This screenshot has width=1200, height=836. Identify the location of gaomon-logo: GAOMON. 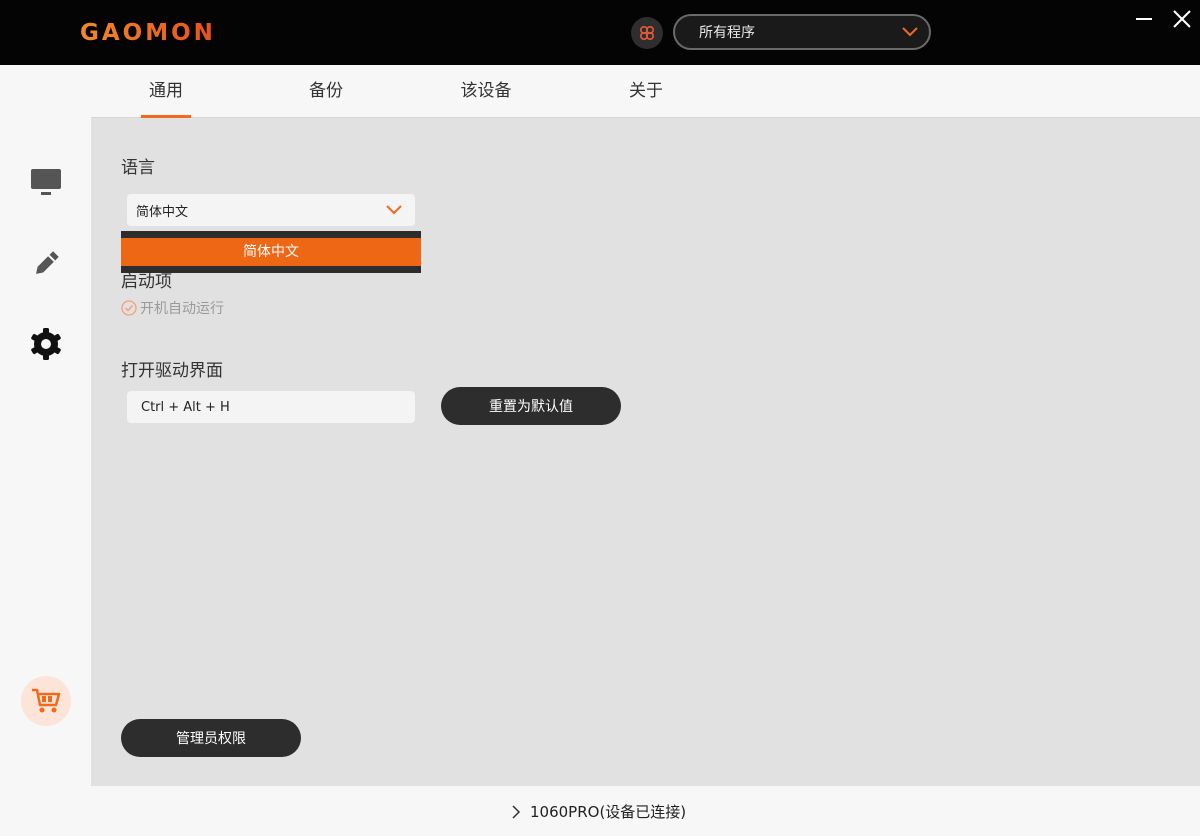
(148, 32).